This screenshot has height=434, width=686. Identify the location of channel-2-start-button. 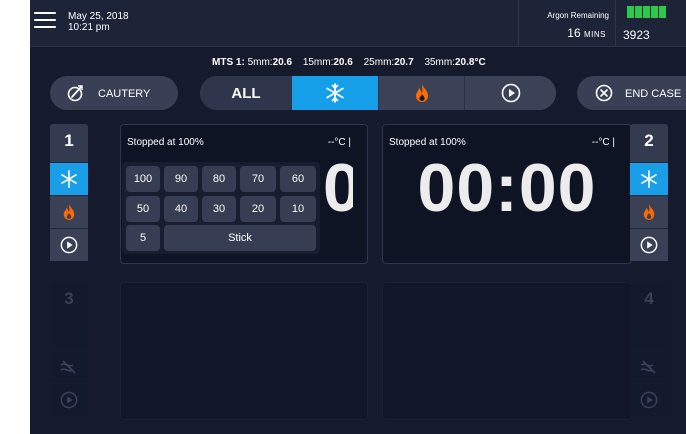
(649, 244).